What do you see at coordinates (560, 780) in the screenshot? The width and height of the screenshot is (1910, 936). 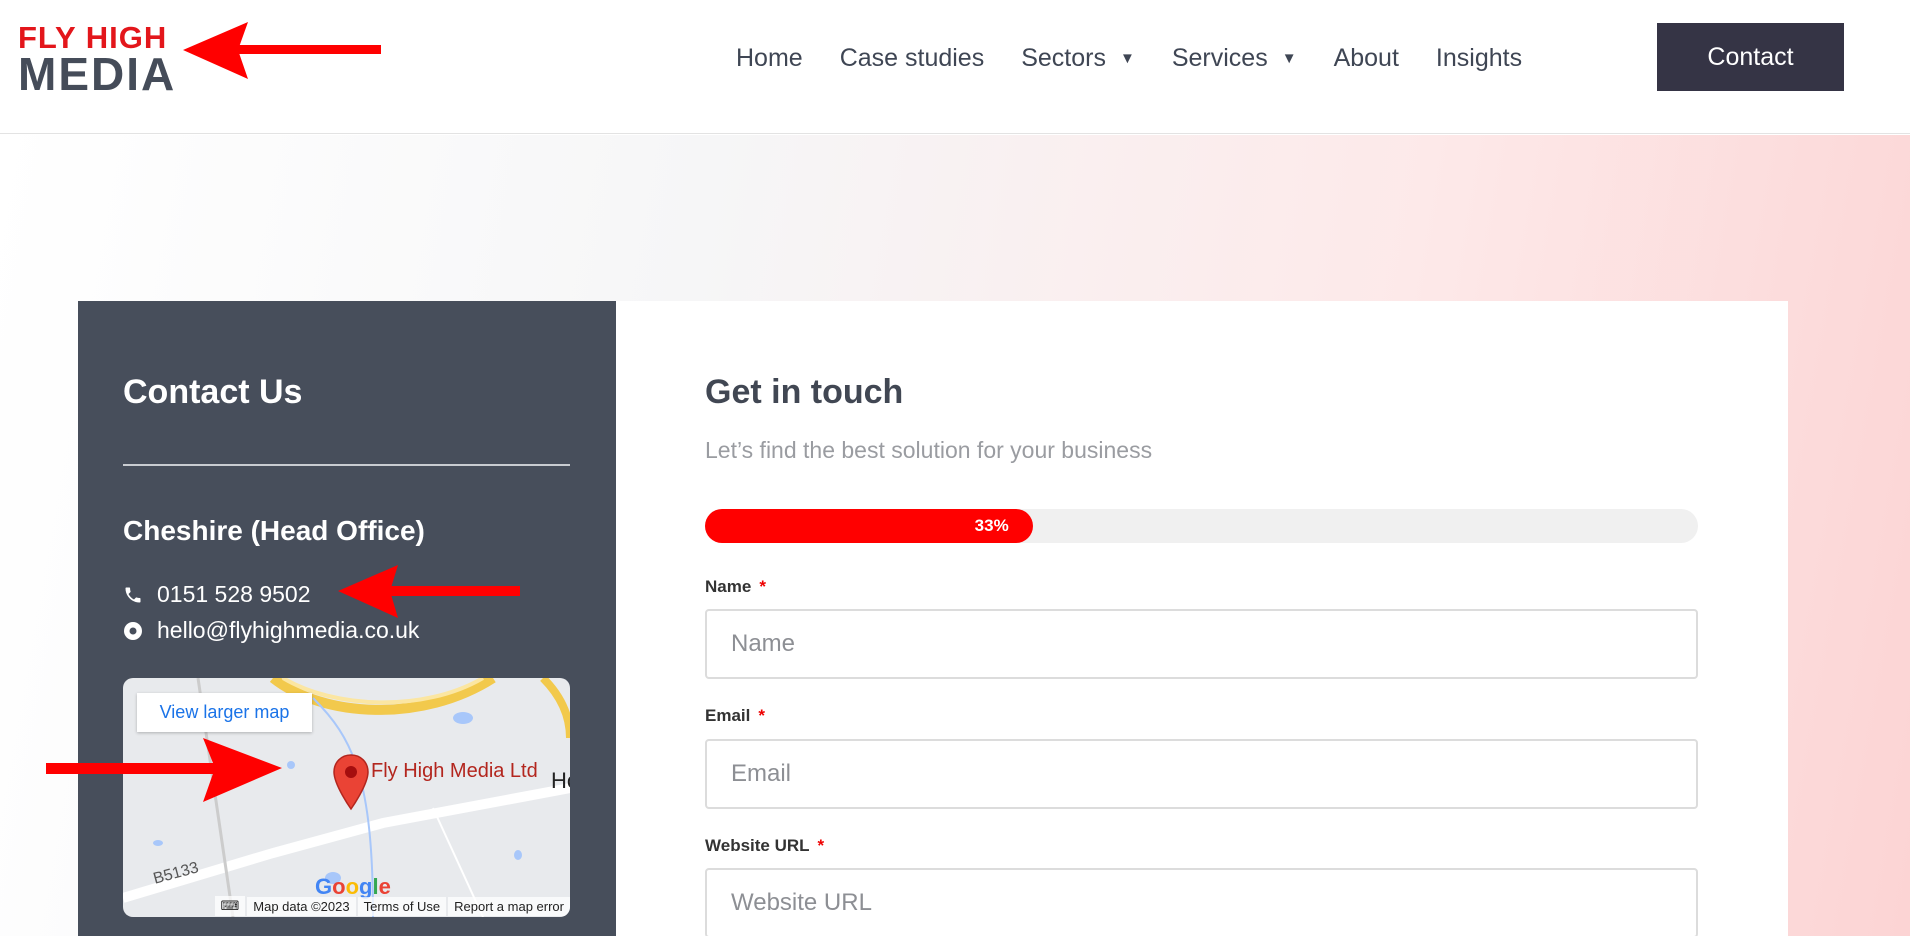 I see `map-partial-label: Ho` at bounding box center [560, 780].